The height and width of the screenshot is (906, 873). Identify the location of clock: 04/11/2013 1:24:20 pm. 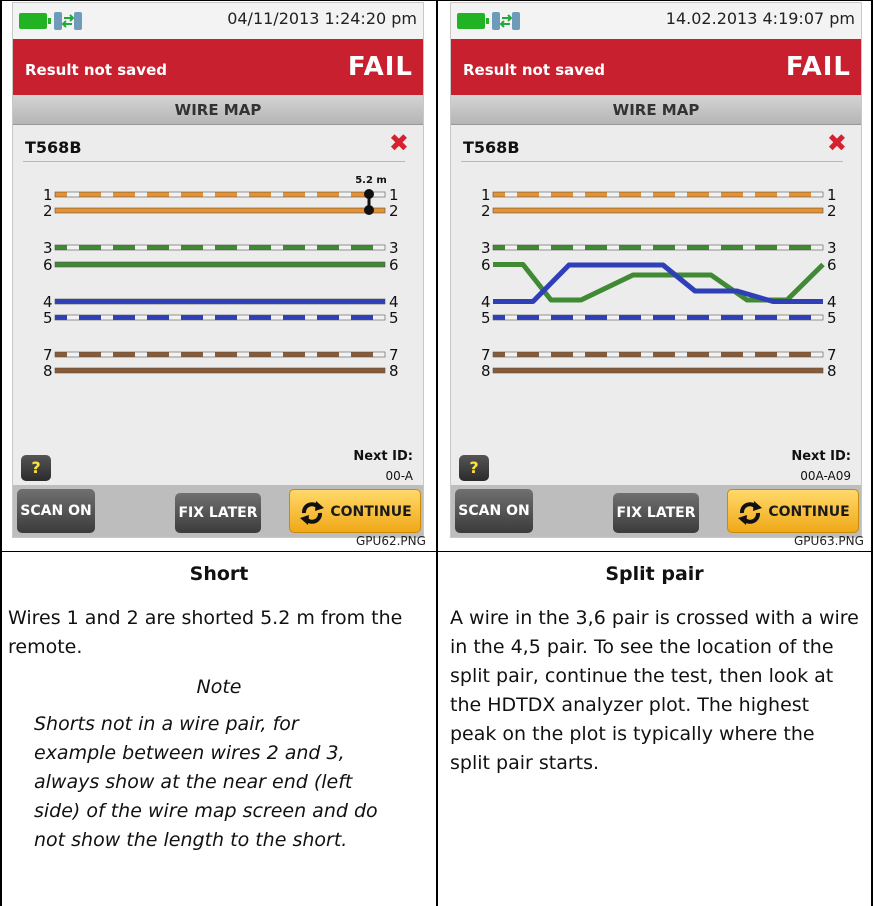
(322, 18).